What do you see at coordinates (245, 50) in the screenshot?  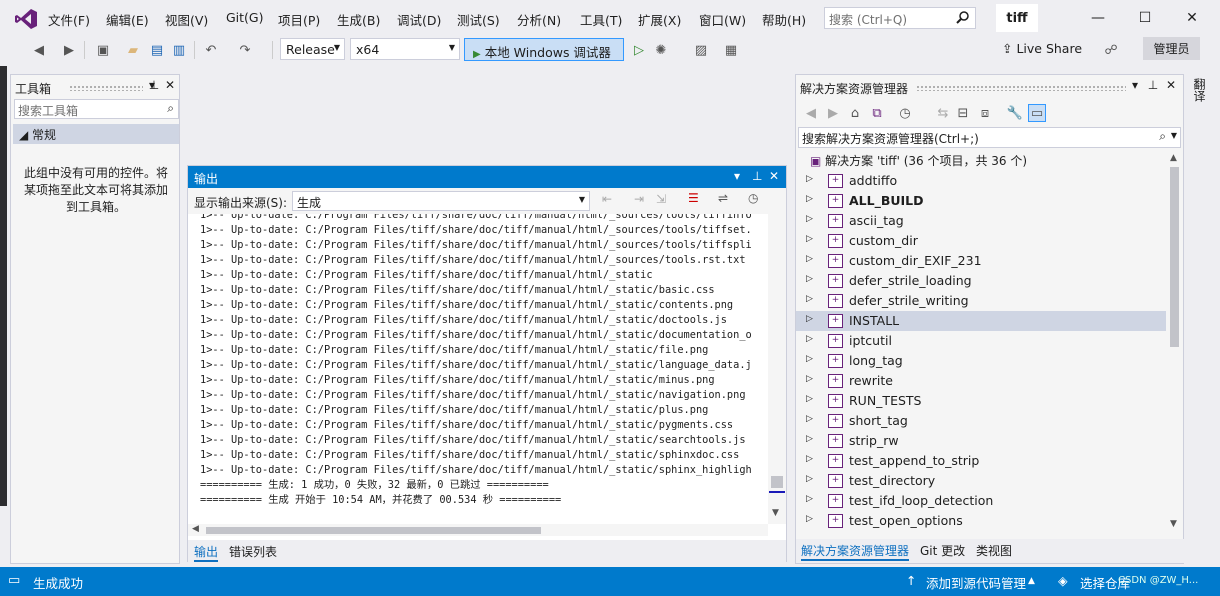 I see `redo-icon: ↷` at bounding box center [245, 50].